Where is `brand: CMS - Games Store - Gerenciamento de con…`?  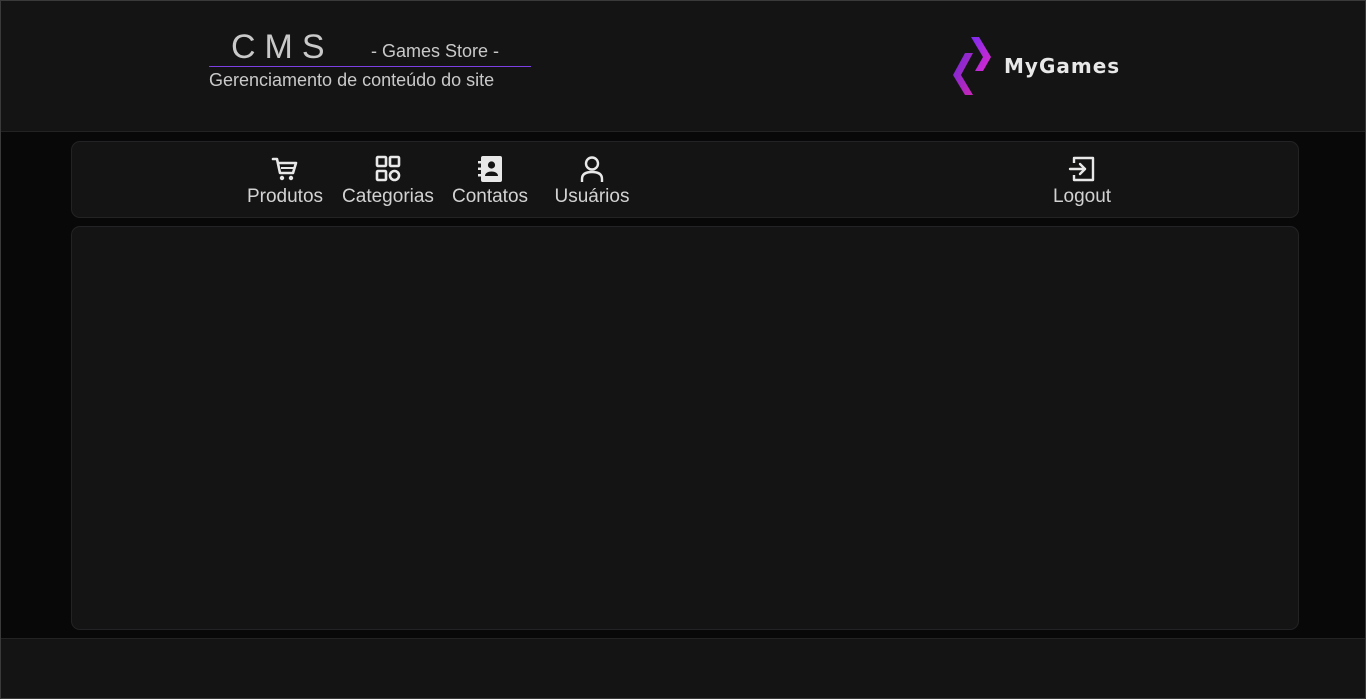
brand: CMS - Games Store - Gerenciamento de con… is located at coordinates (370, 59).